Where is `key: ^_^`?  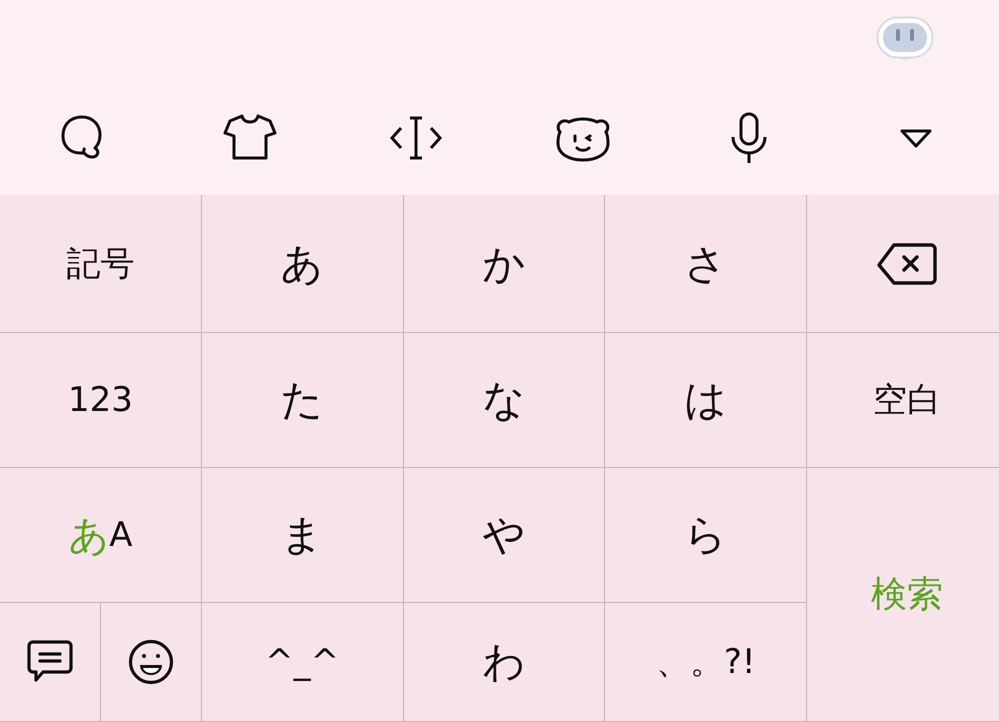 key: ^_^ is located at coordinates (302, 662).